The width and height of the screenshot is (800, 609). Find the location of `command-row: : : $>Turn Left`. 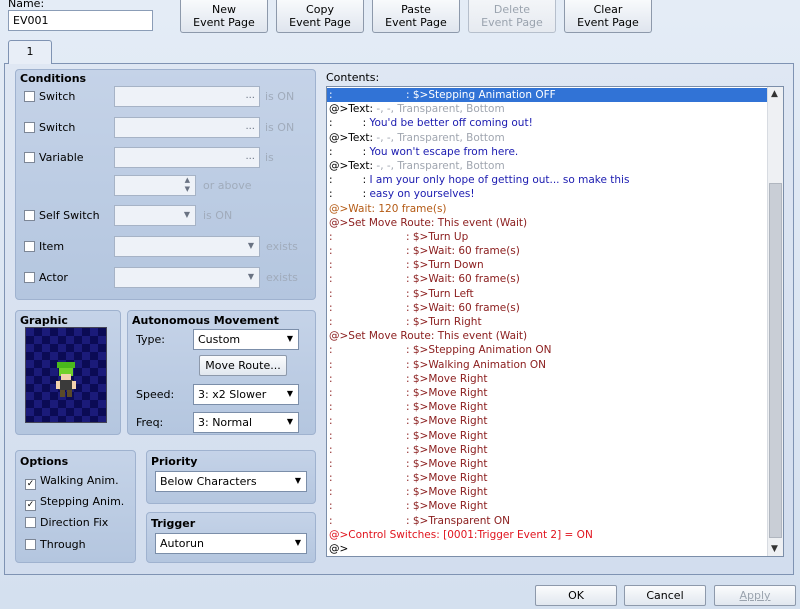

command-row: : : $>Turn Left is located at coordinates (547, 294).